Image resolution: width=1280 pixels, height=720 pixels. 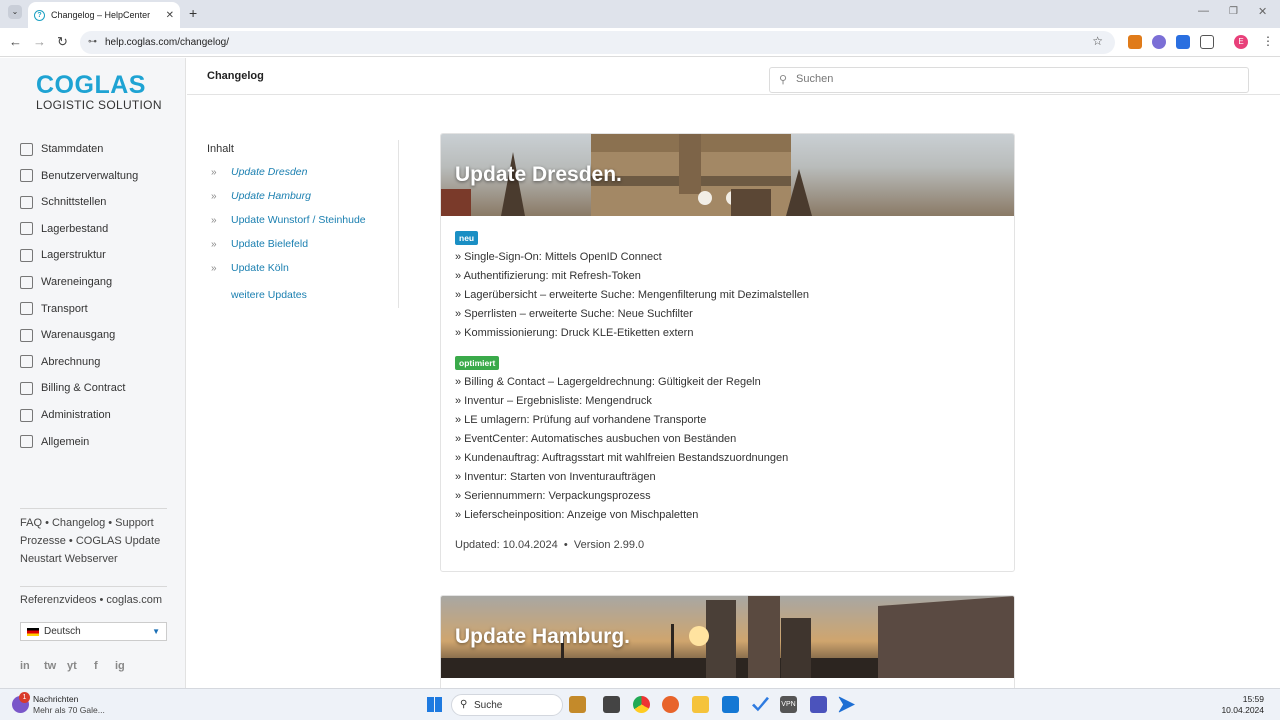 I want to click on truck-in-icon, so click(x=26, y=282).